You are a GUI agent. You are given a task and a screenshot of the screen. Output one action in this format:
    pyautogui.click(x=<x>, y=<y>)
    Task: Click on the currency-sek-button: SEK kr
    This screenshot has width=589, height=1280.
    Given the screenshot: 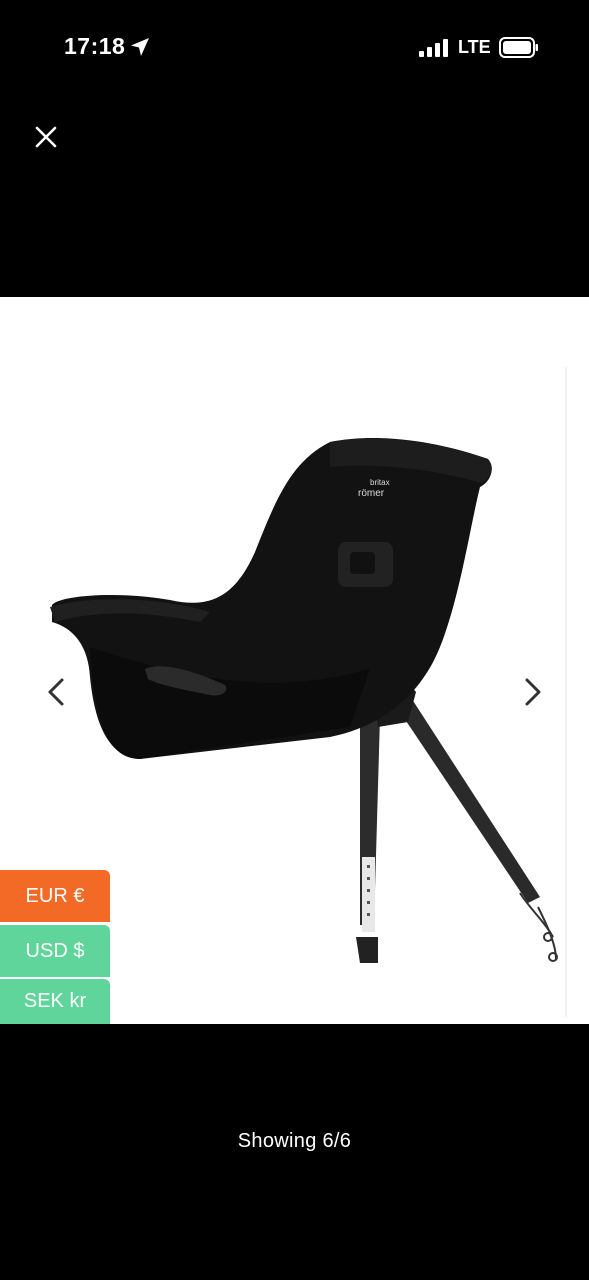 What is the action you would take?
    pyautogui.click(x=55, y=1001)
    